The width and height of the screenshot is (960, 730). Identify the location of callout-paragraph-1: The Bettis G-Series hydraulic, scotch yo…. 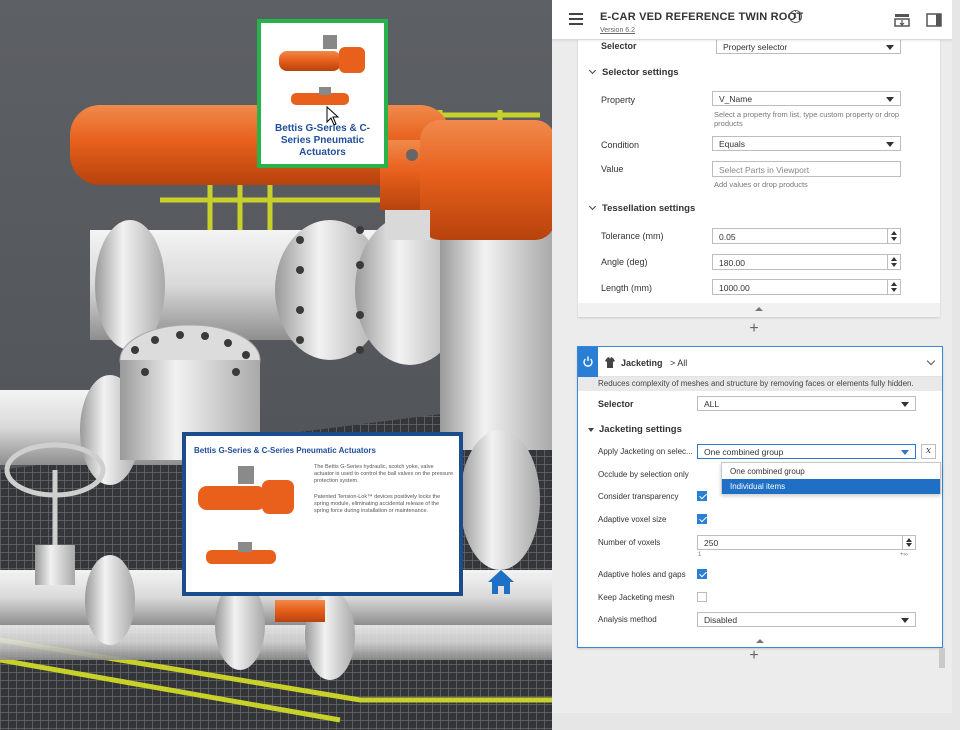
(384, 474).